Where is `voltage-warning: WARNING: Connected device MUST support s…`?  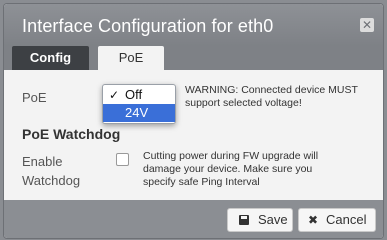 voltage-warning: WARNING: Connected device MUST support s… is located at coordinates (271, 96).